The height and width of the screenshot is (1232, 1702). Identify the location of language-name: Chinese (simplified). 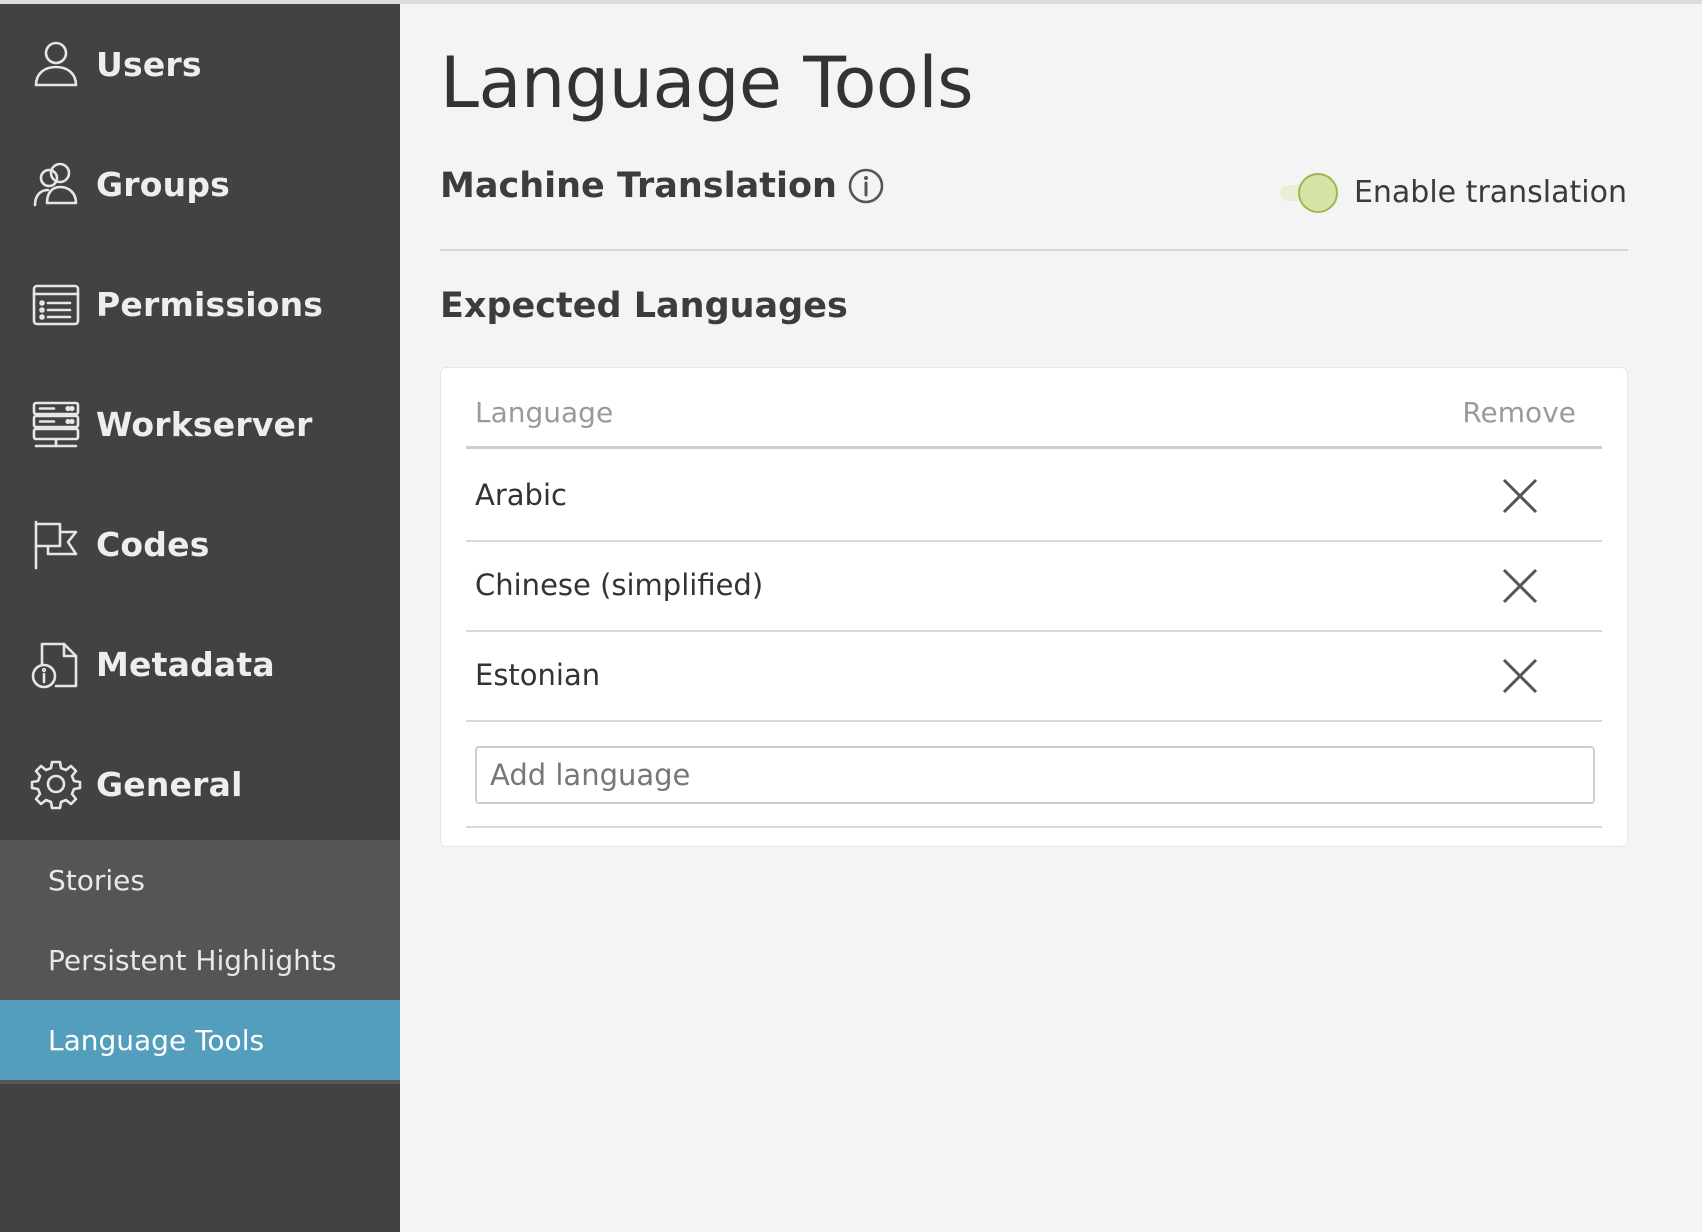
(619, 585).